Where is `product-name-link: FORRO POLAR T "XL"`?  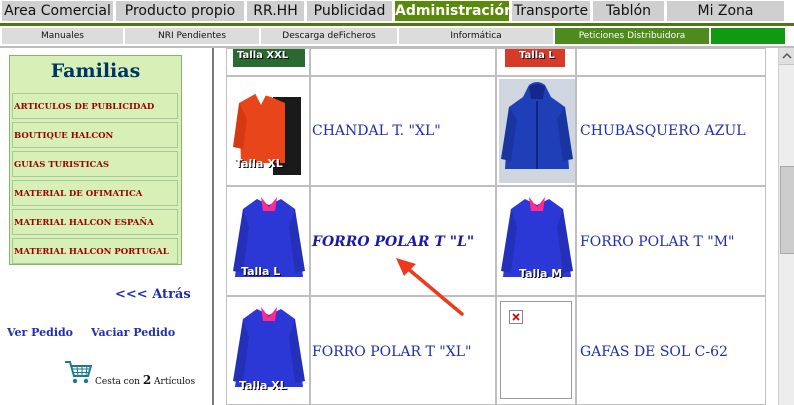 product-name-link: FORRO POLAR T "XL" is located at coordinates (391, 352).